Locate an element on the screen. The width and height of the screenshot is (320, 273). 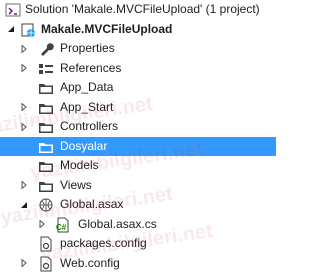
tree-item-label: App_Data is located at coordinates (86, 88).